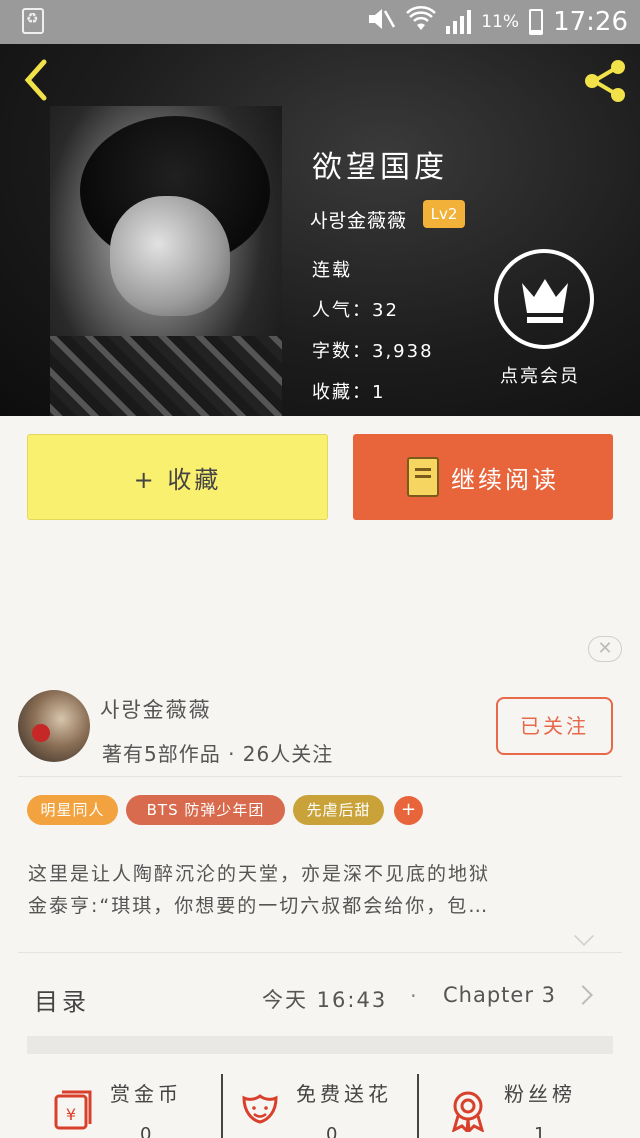  I want to click on send-flower-button: 免费送花 0, so click(323, 1106).